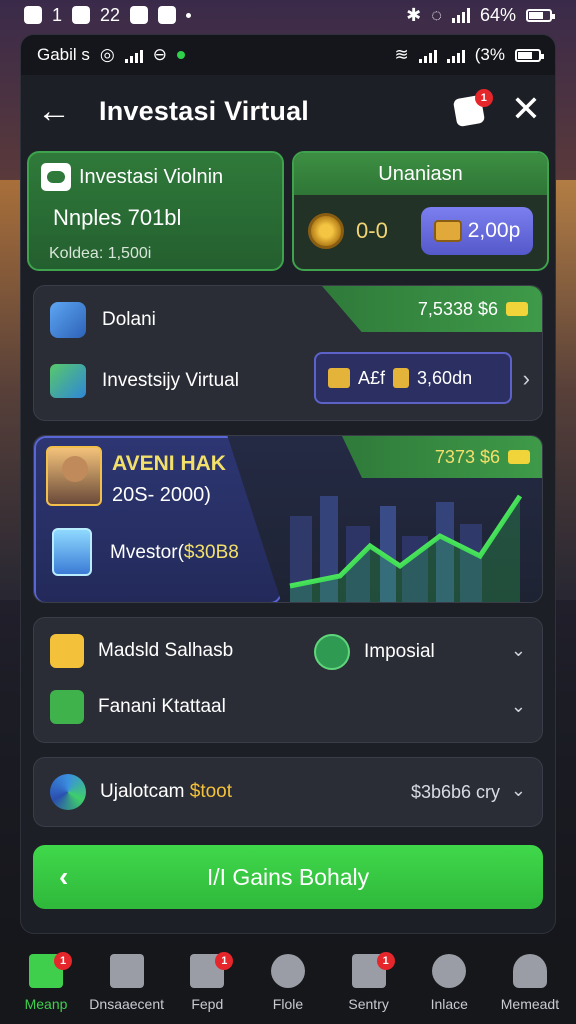  Describe the element at coordinates (63, 54) in the screenshot. I see `carrier-name: Gabil s` at that location.